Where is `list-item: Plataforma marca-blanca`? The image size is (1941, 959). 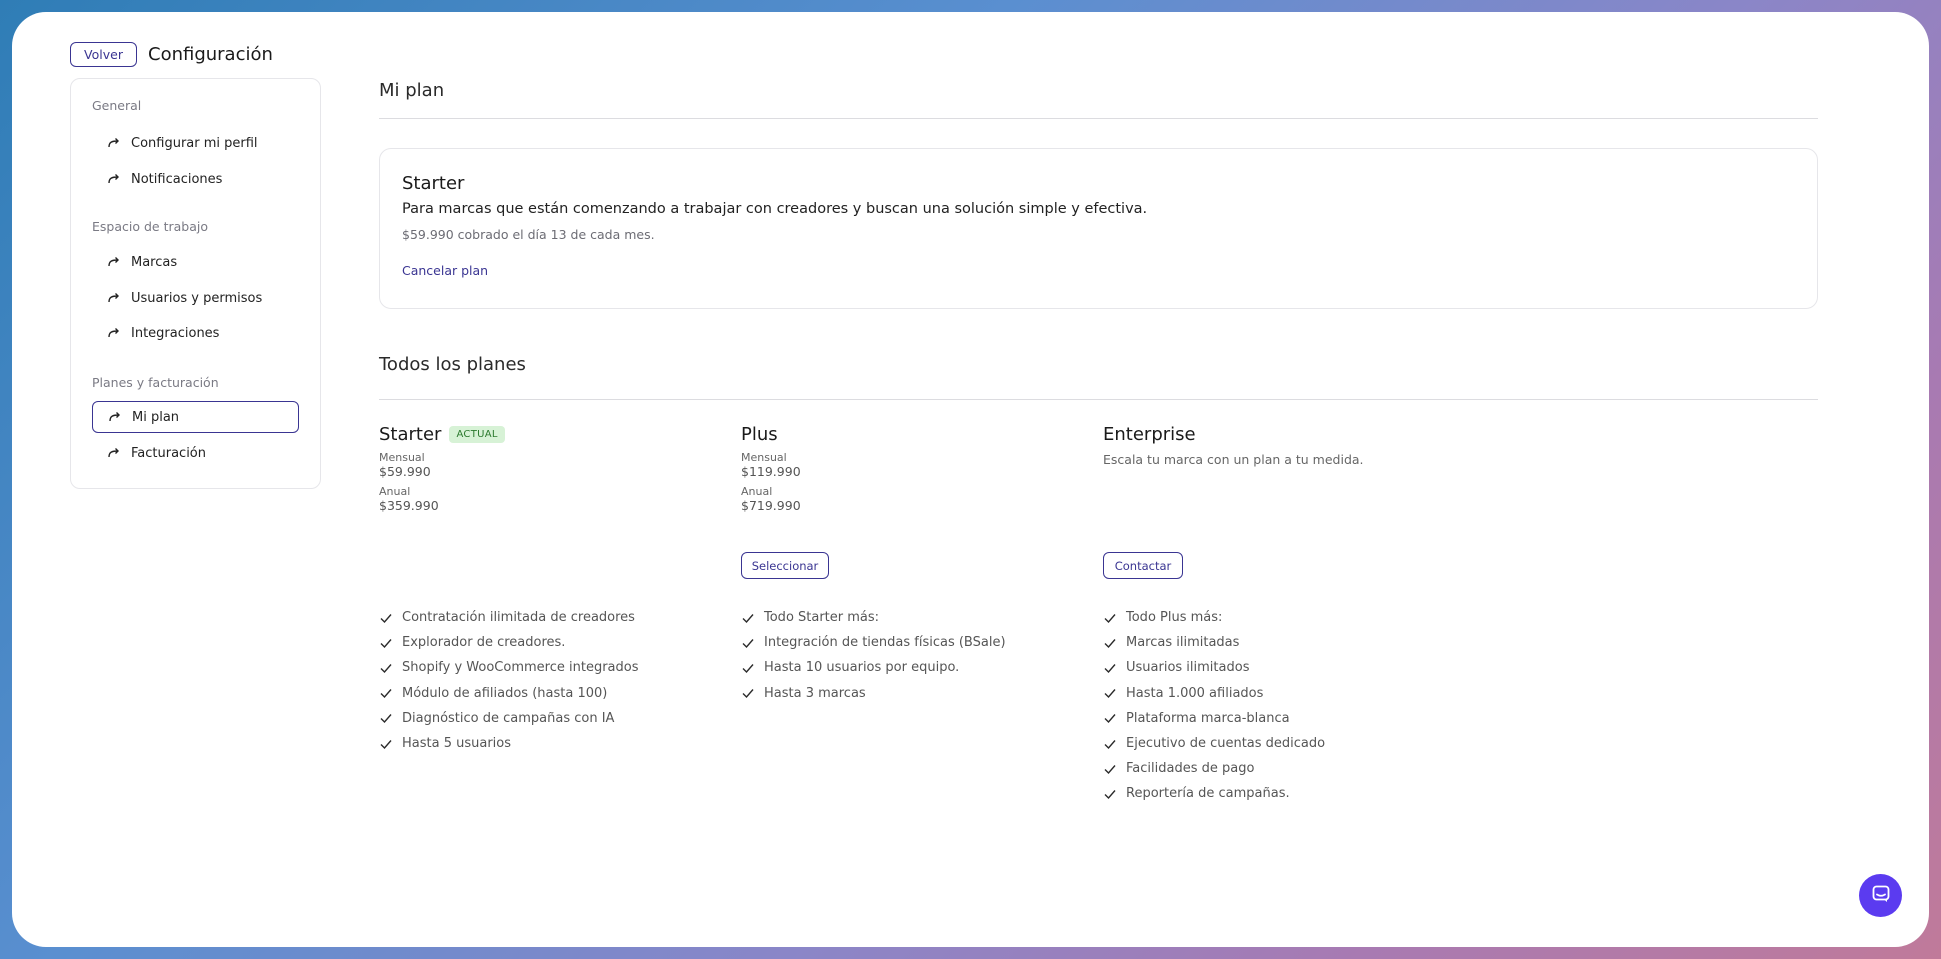 list-item: Plataforma marca-blanca is located at coordinates (1214, 718).